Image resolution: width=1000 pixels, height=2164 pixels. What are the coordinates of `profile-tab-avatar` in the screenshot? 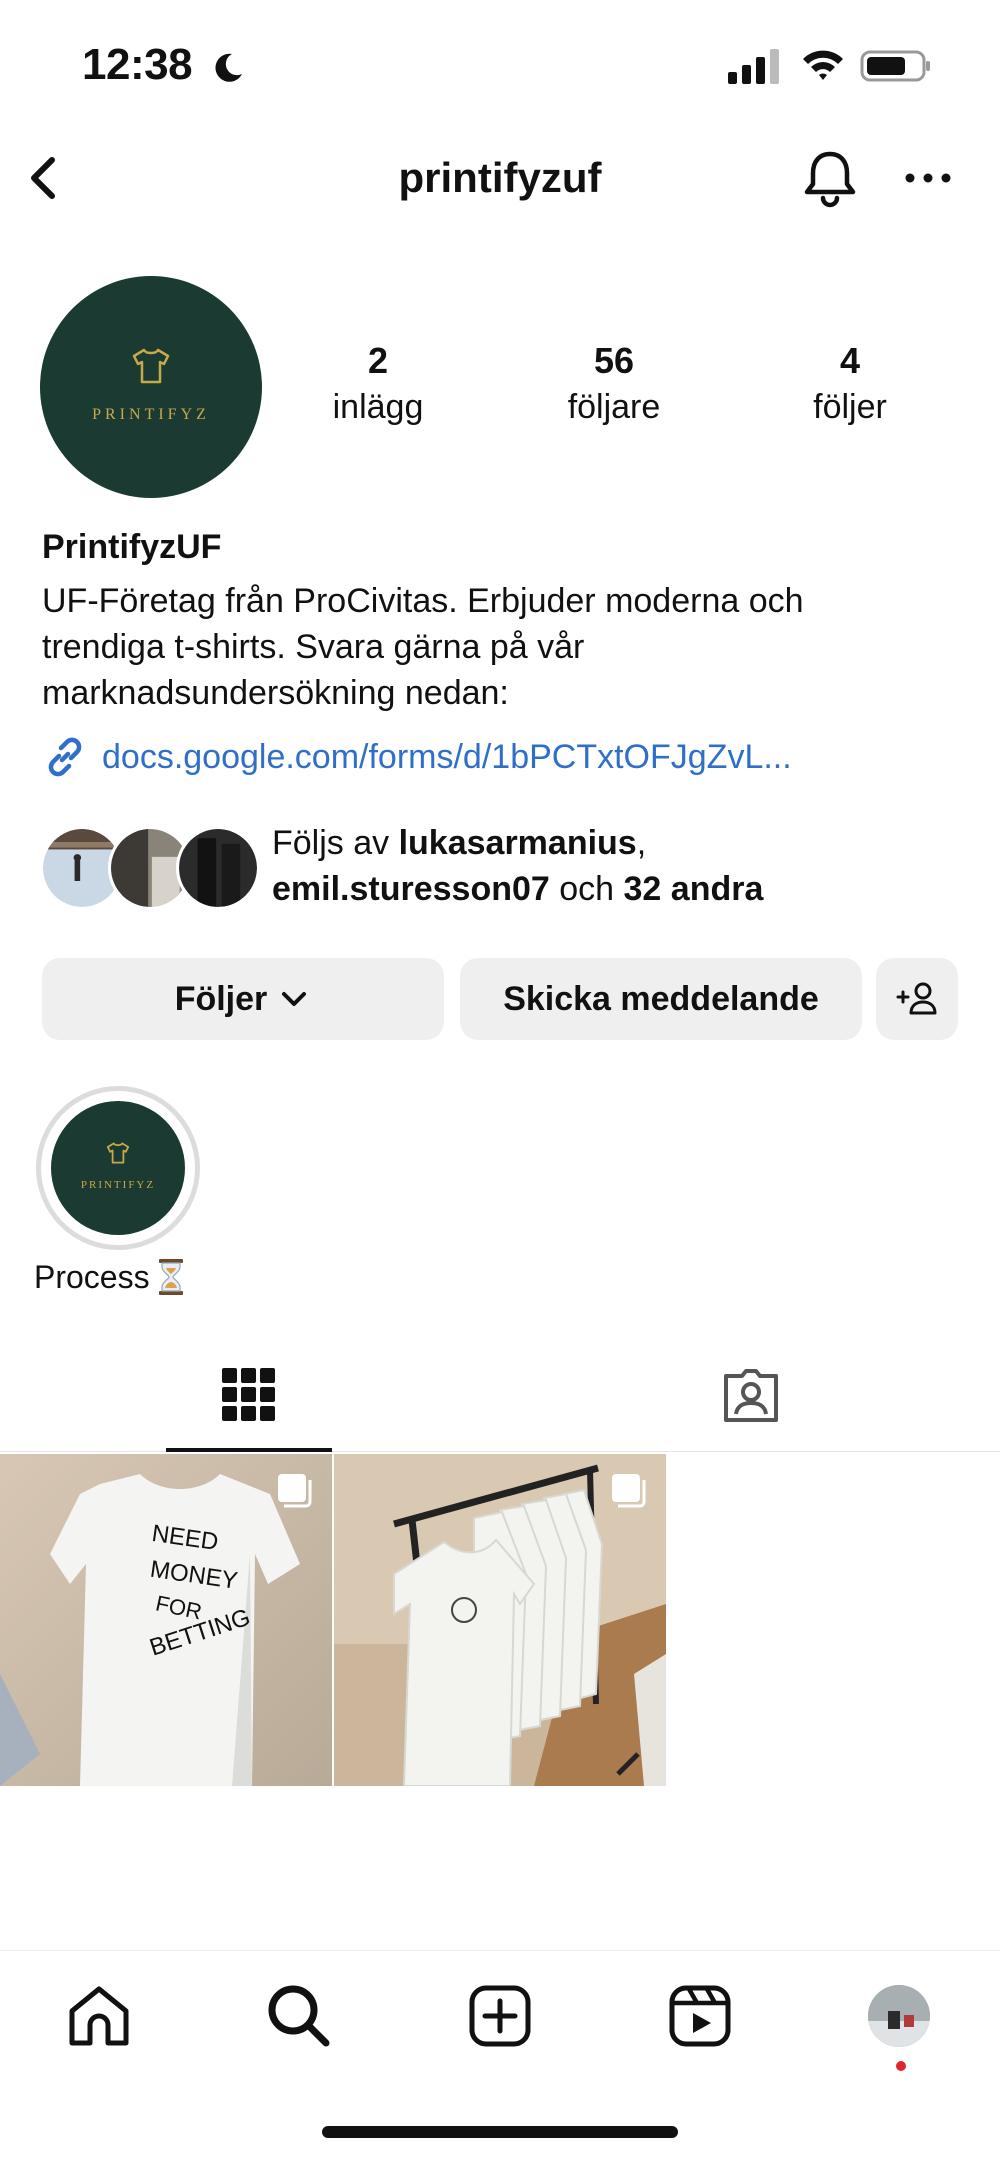 It's located at (899, 2016).